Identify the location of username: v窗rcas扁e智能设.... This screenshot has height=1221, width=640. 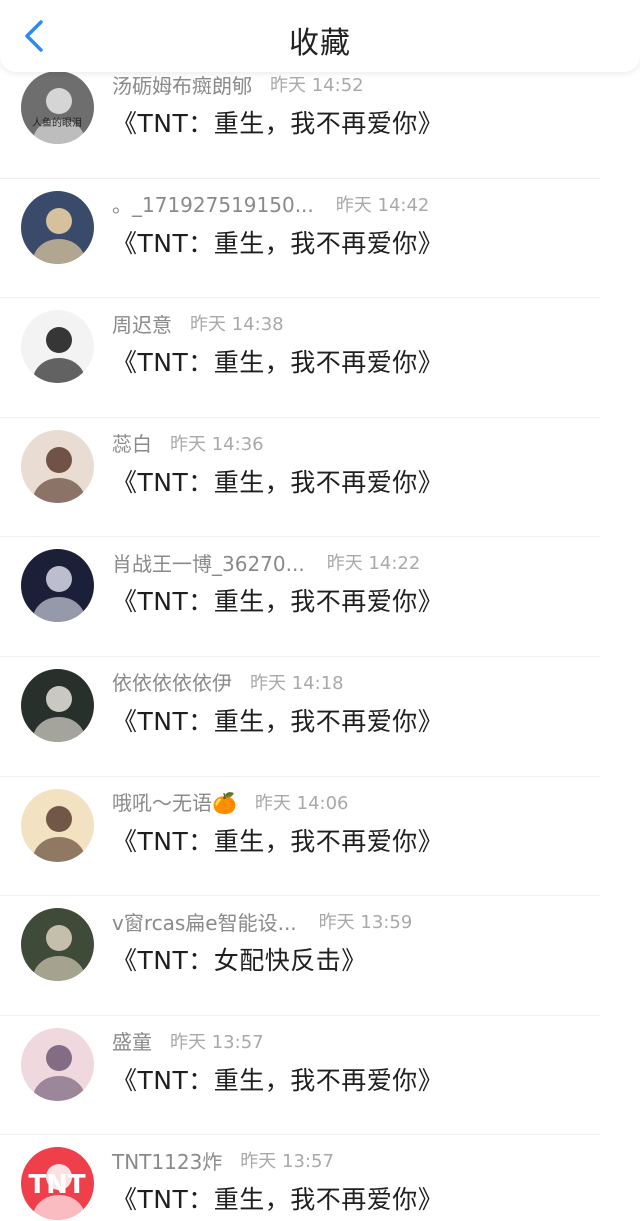
(204, 921).